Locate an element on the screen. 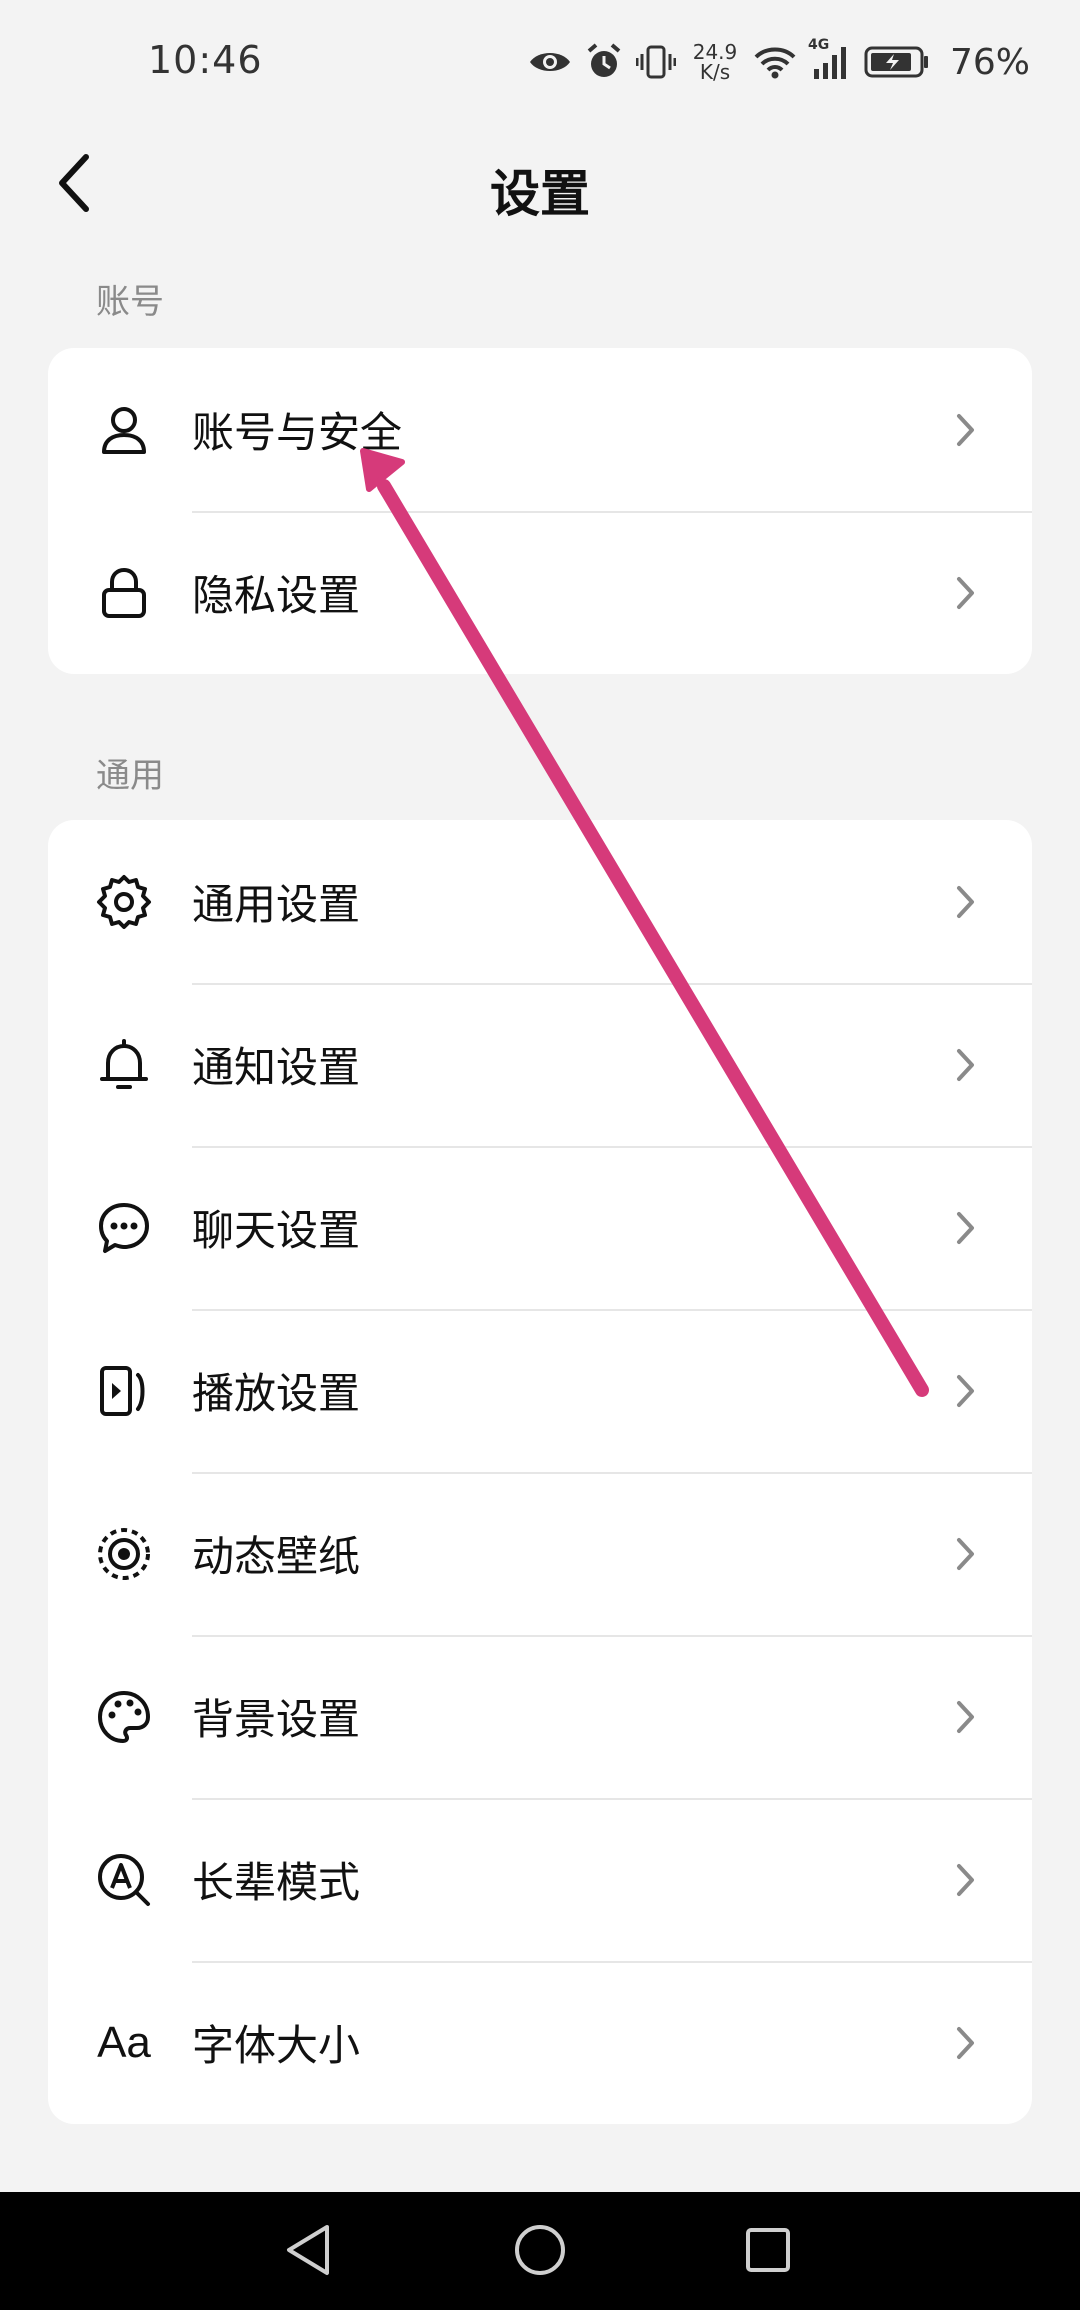 This screenshot has width=1080, height=2310. settings-item-label: 通知设置 is located at coordinates (276, 1067).